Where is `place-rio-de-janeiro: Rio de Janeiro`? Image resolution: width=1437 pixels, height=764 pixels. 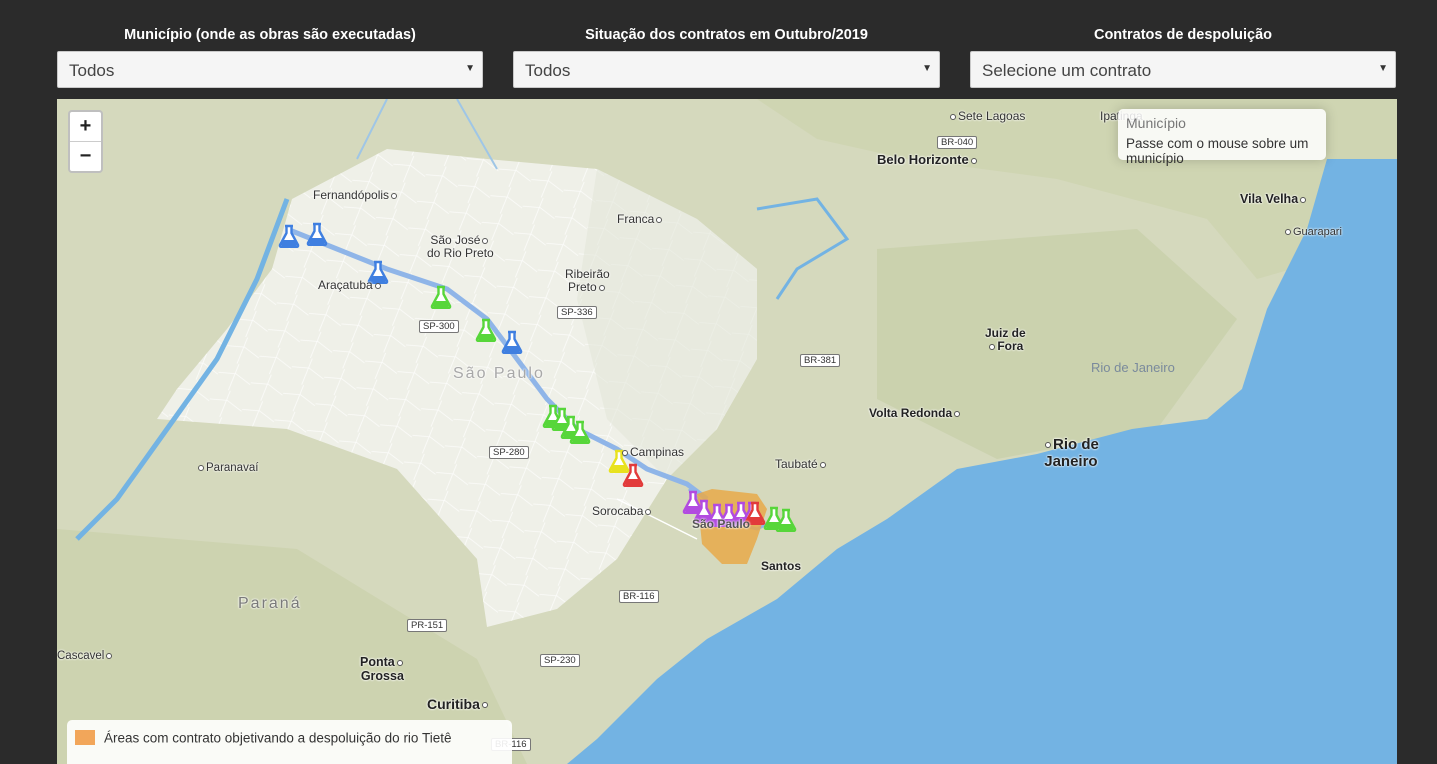
place-rio-de-janeiro: Rio de Janeiro is located at coordinates (1071, 453).